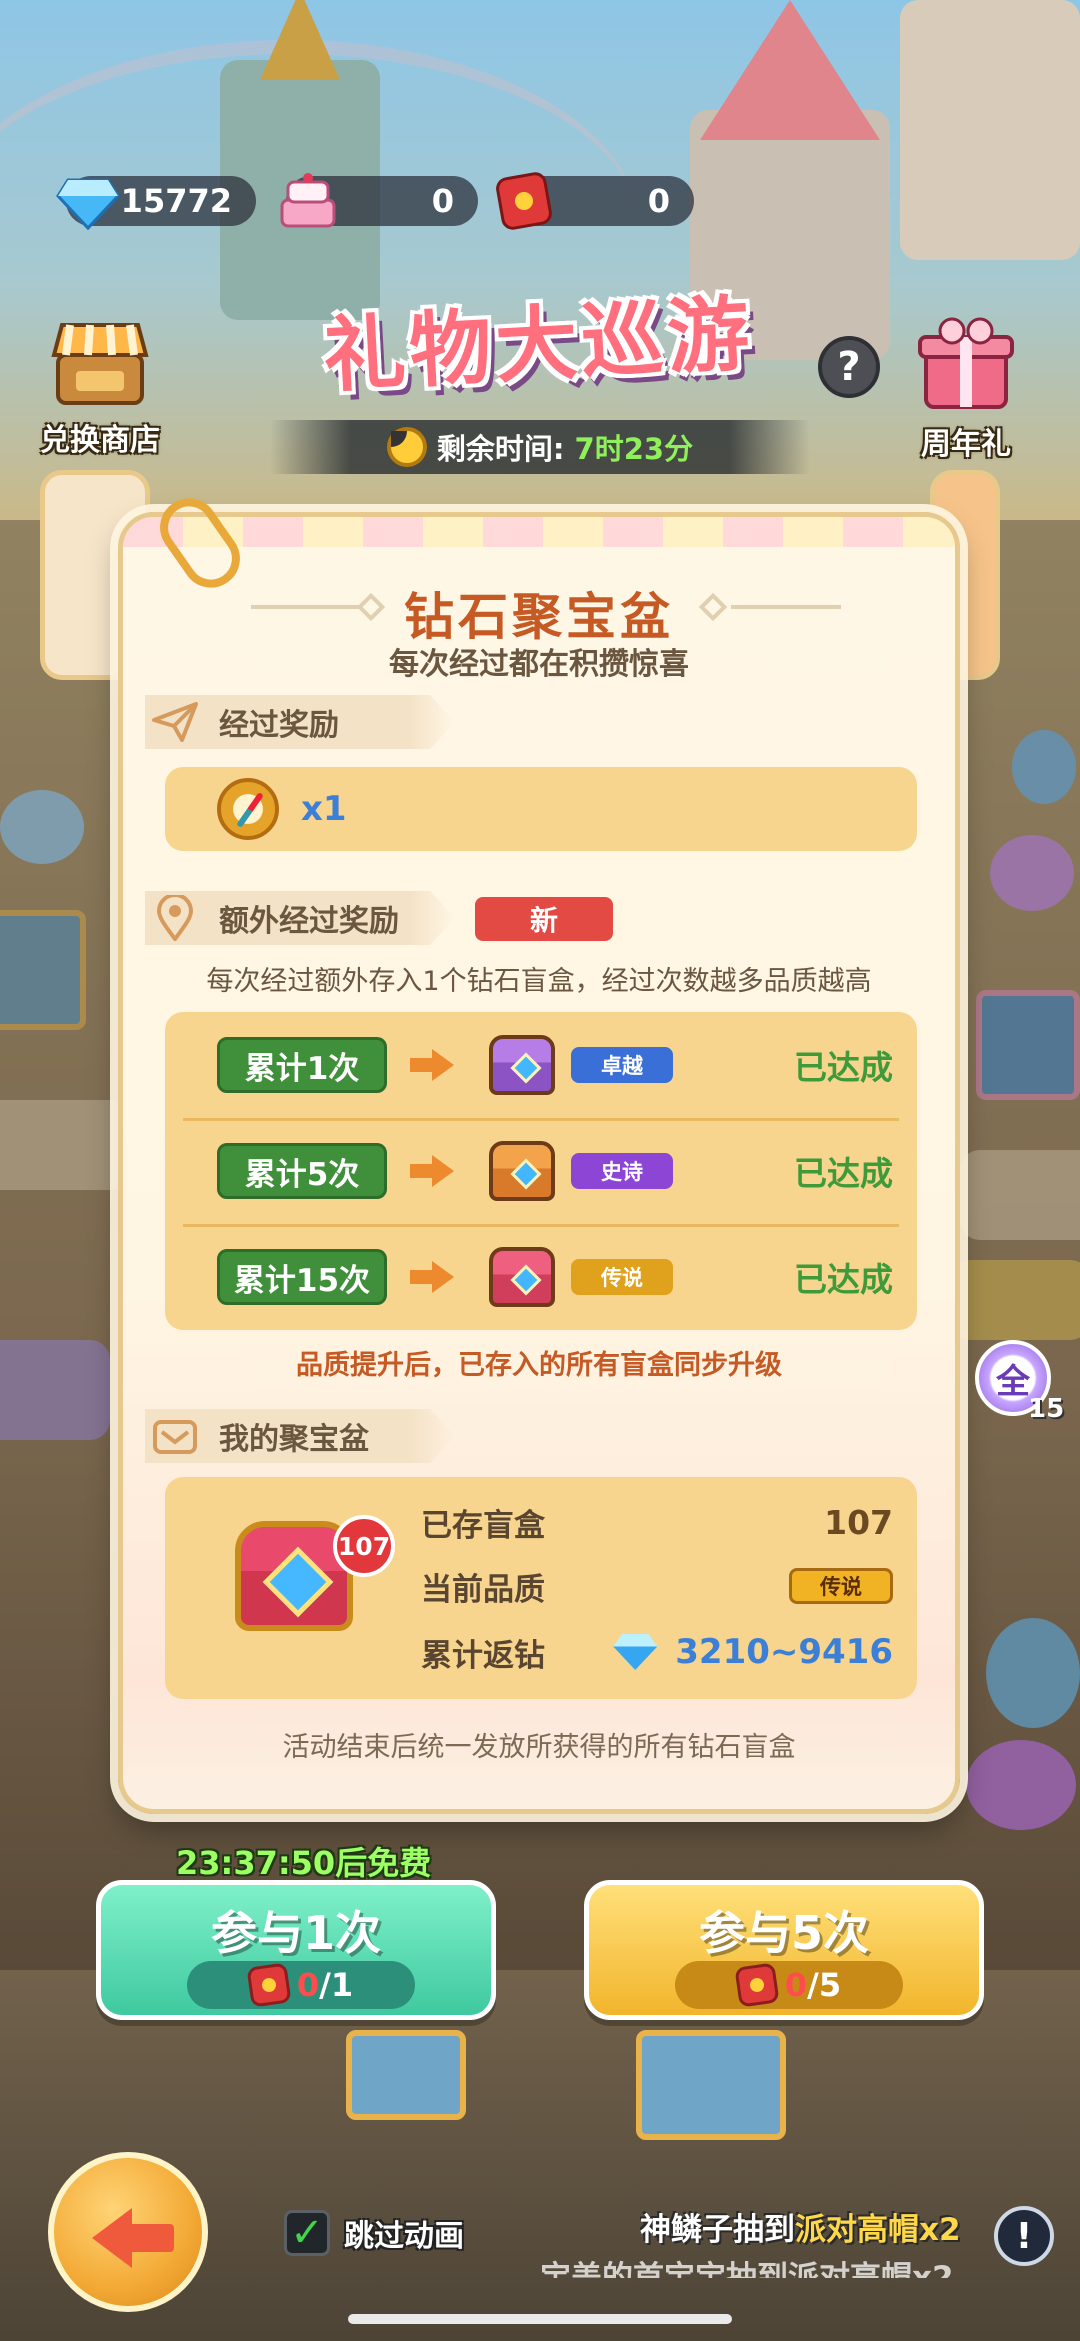 The width and height of the screenshot is (1080, 2341). Describe the element at coordinates (538, 345) in the screenshot. I see `event-title: 礼物大巡游` at that location.